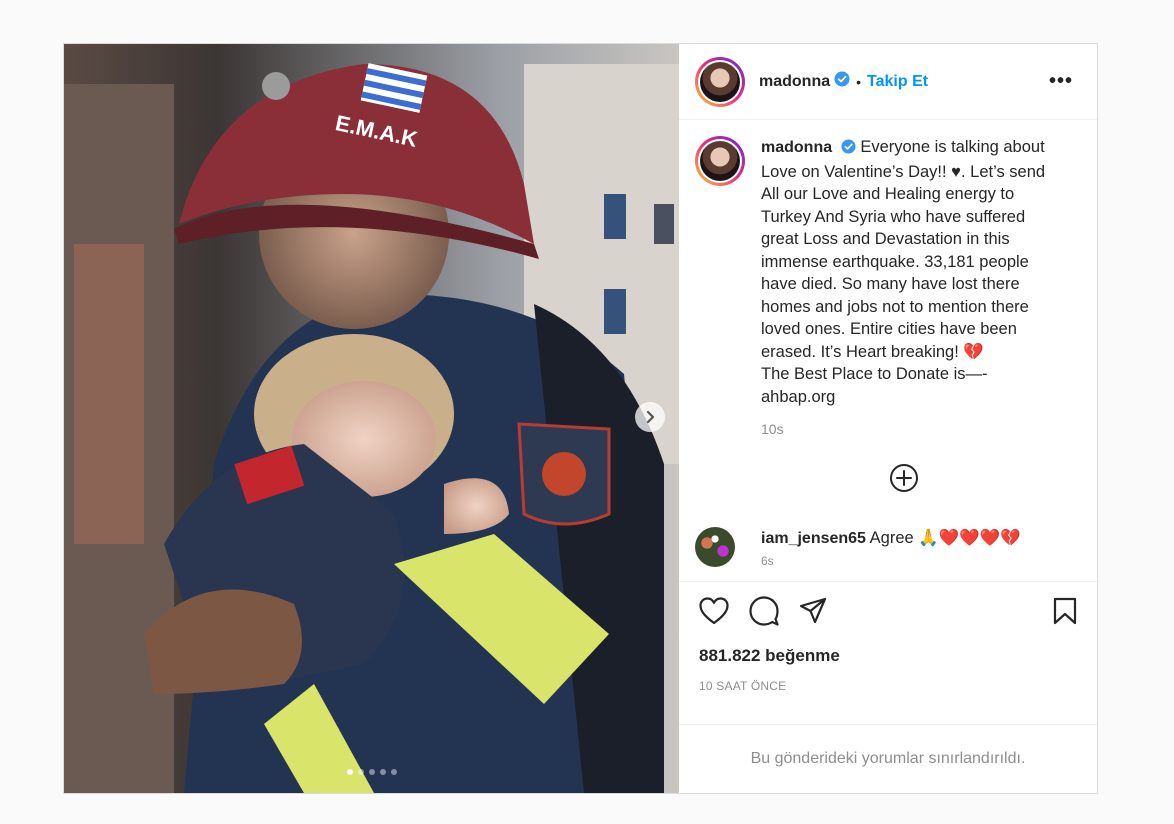 The height and width of the screenshot is (824, 1174). I want to click on caption-line: Everyone is talking about, so click(952, 147).